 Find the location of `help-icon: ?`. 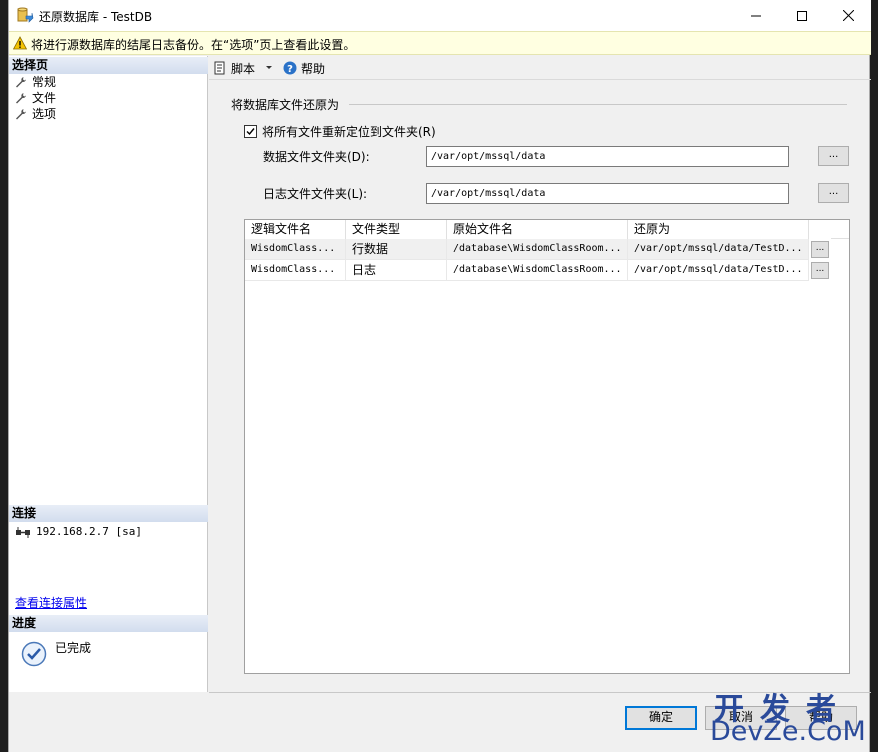

help-icon: ? is located at coordinates (290, 68).